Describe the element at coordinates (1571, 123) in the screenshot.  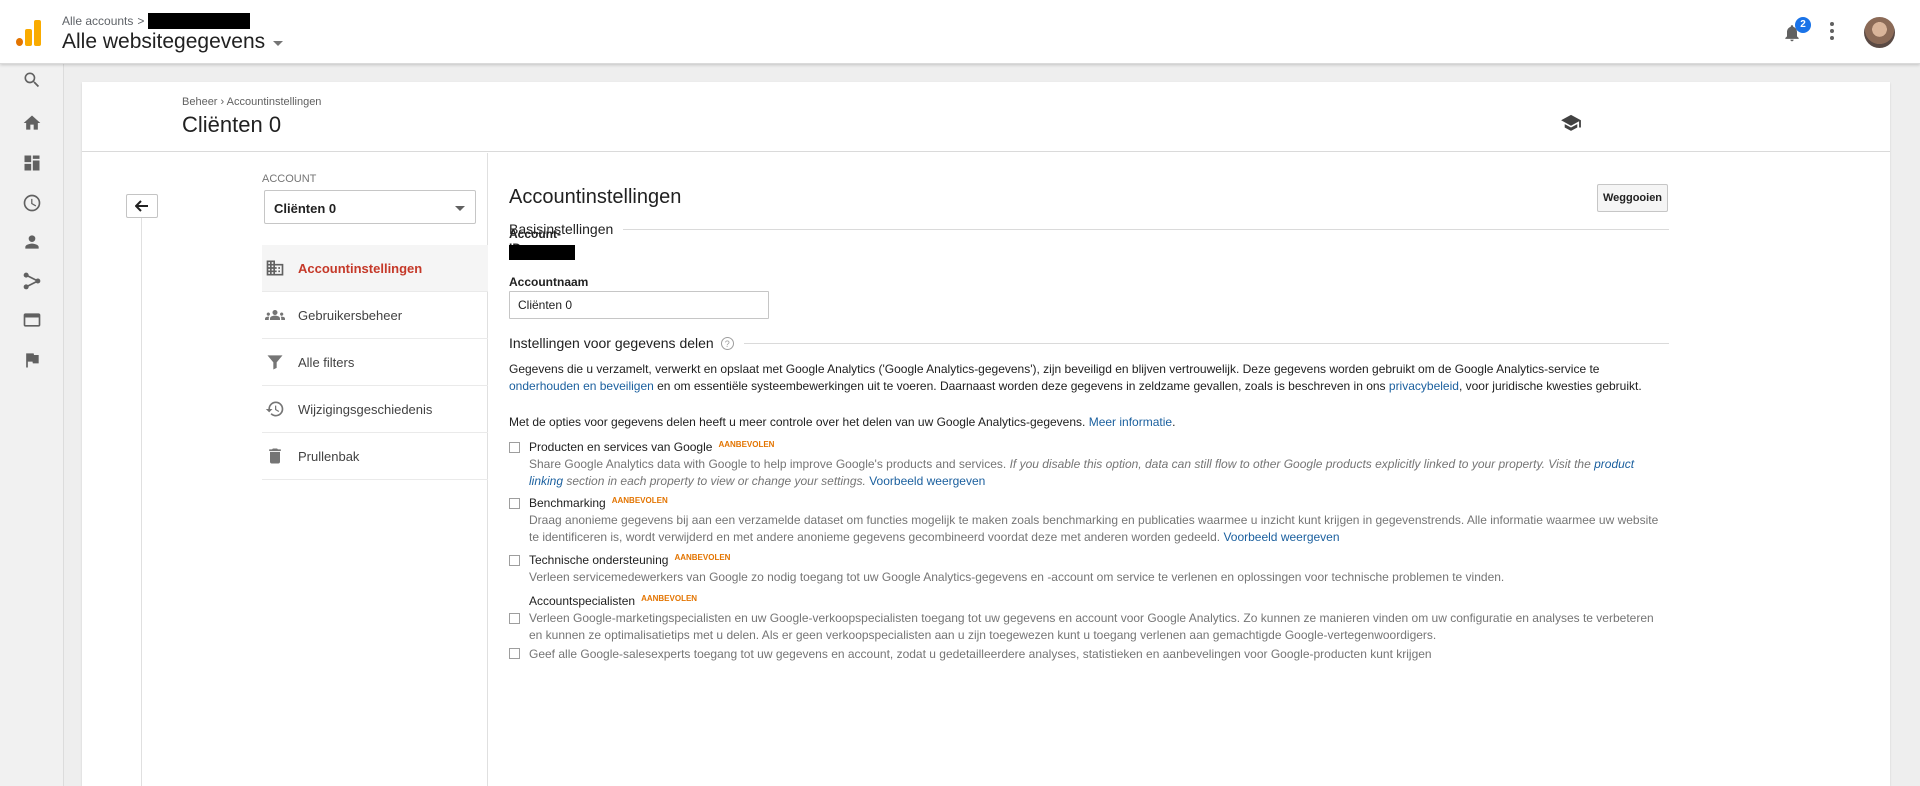
I see `graduation-cap-icon` at that location.